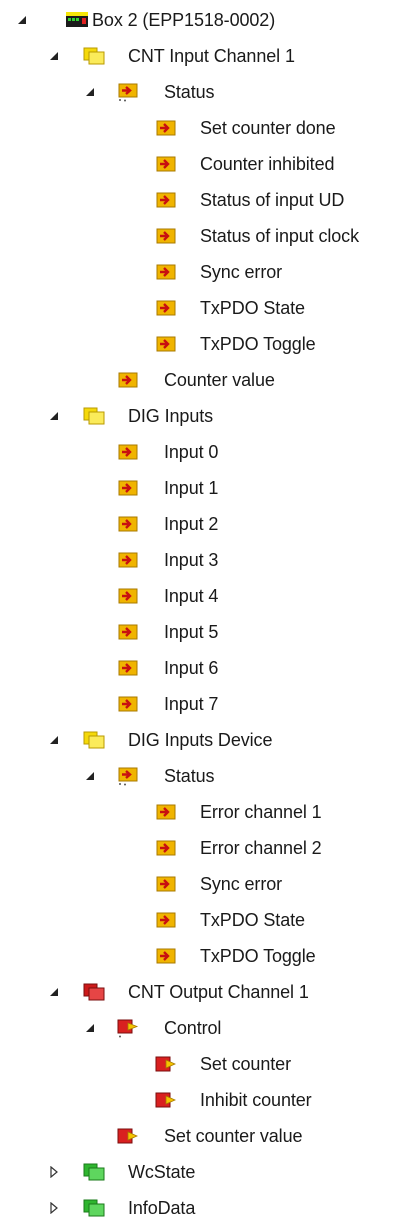  I want to click on tree-node: Input 3, so click(208, 560).